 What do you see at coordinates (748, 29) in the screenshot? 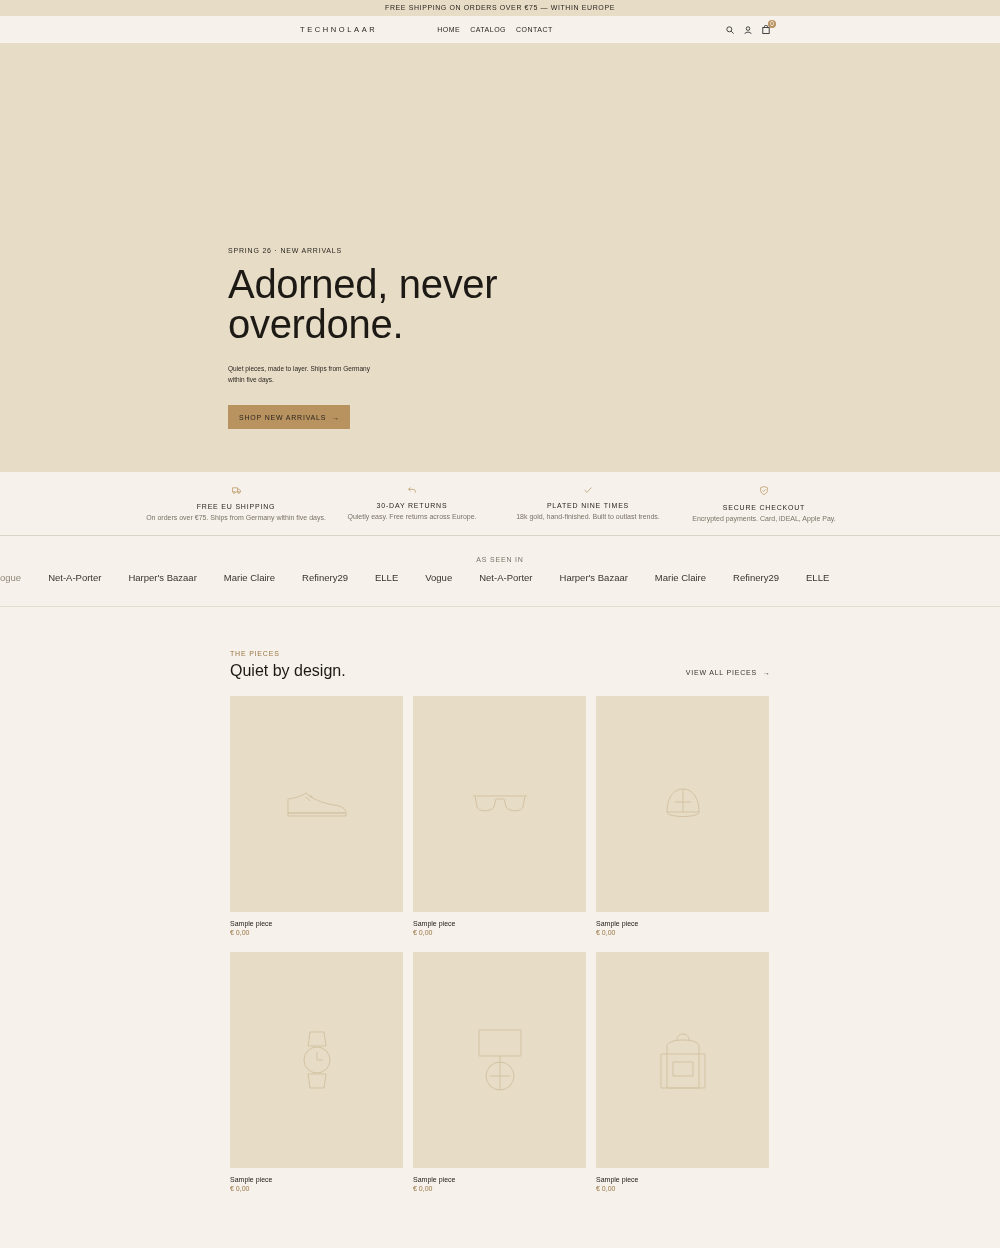
I see `account-icon` at bounding box center [748, 29].